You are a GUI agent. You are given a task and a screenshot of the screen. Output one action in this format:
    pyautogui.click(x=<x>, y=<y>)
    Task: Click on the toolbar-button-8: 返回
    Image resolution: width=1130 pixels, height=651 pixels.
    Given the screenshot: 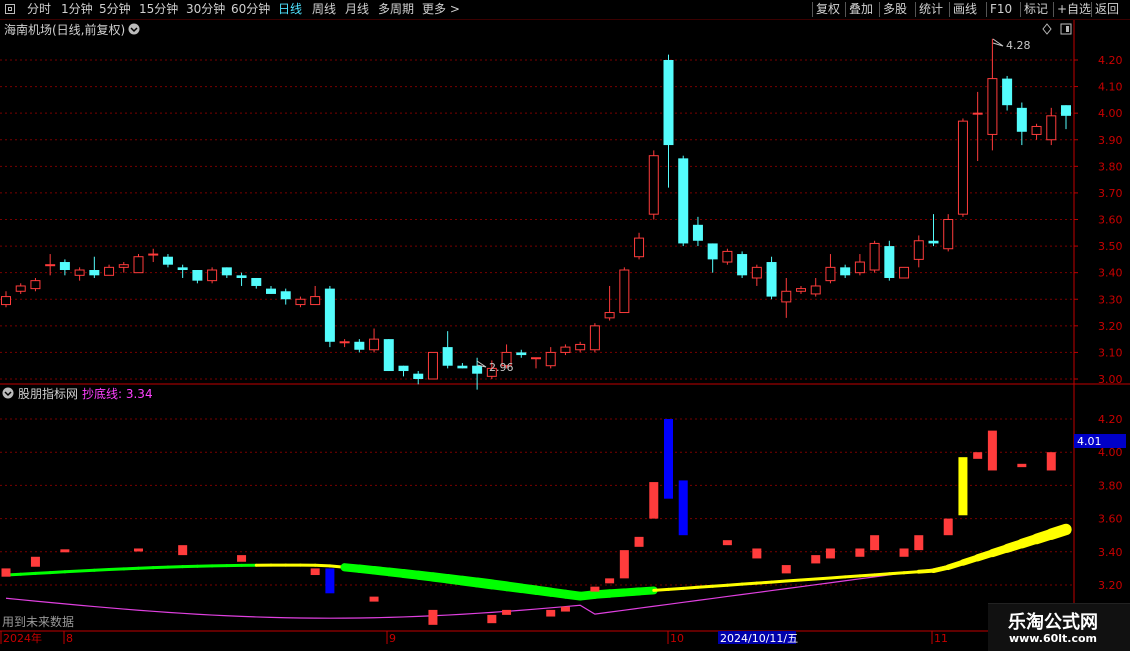 What is the action you would take?
    pyautogui.click(x=1107, y=9)
    